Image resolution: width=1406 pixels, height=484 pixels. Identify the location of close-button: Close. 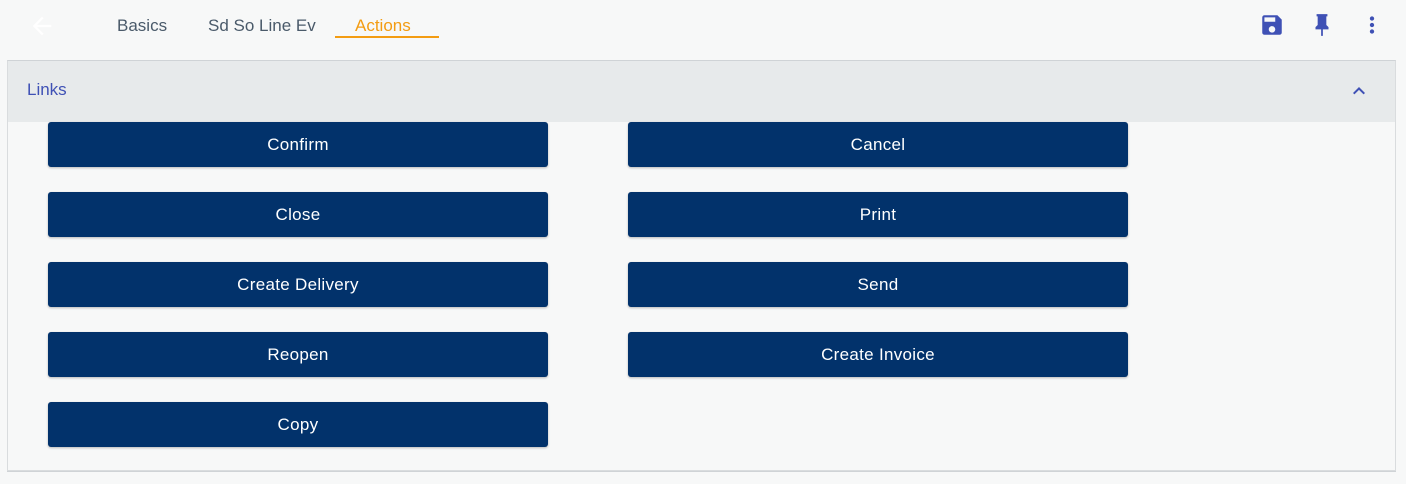
(298, 214).